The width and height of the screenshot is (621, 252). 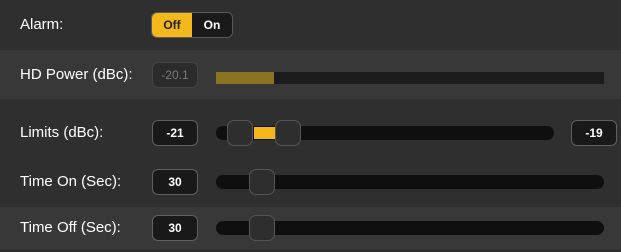 I want to click on limits-low-handle, so click(x=240, y=133).